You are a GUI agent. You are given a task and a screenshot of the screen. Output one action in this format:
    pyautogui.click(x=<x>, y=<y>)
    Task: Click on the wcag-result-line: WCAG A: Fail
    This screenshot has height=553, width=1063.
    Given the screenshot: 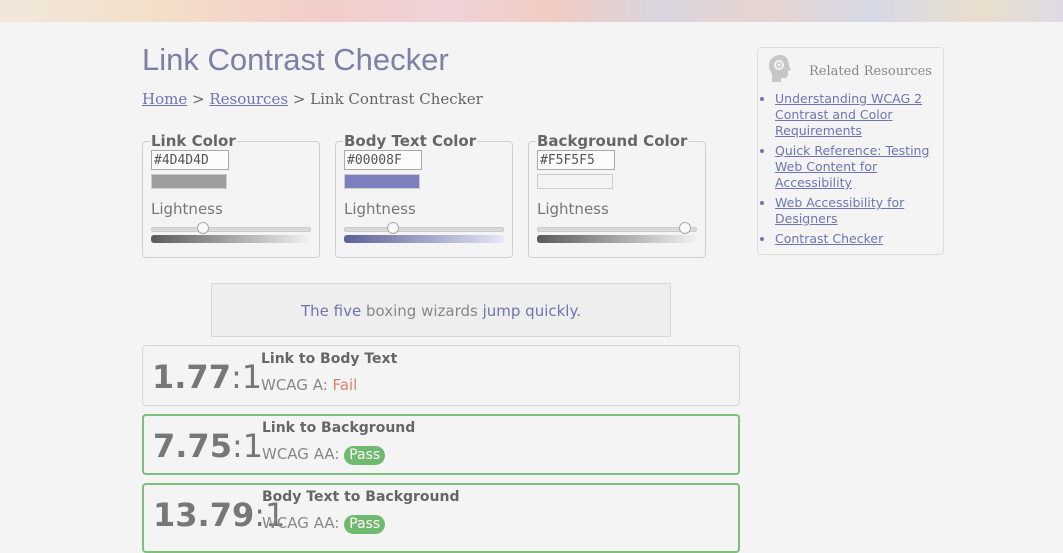 What is the action you would take?
    pyautogui.click(x=309, y=385)
    